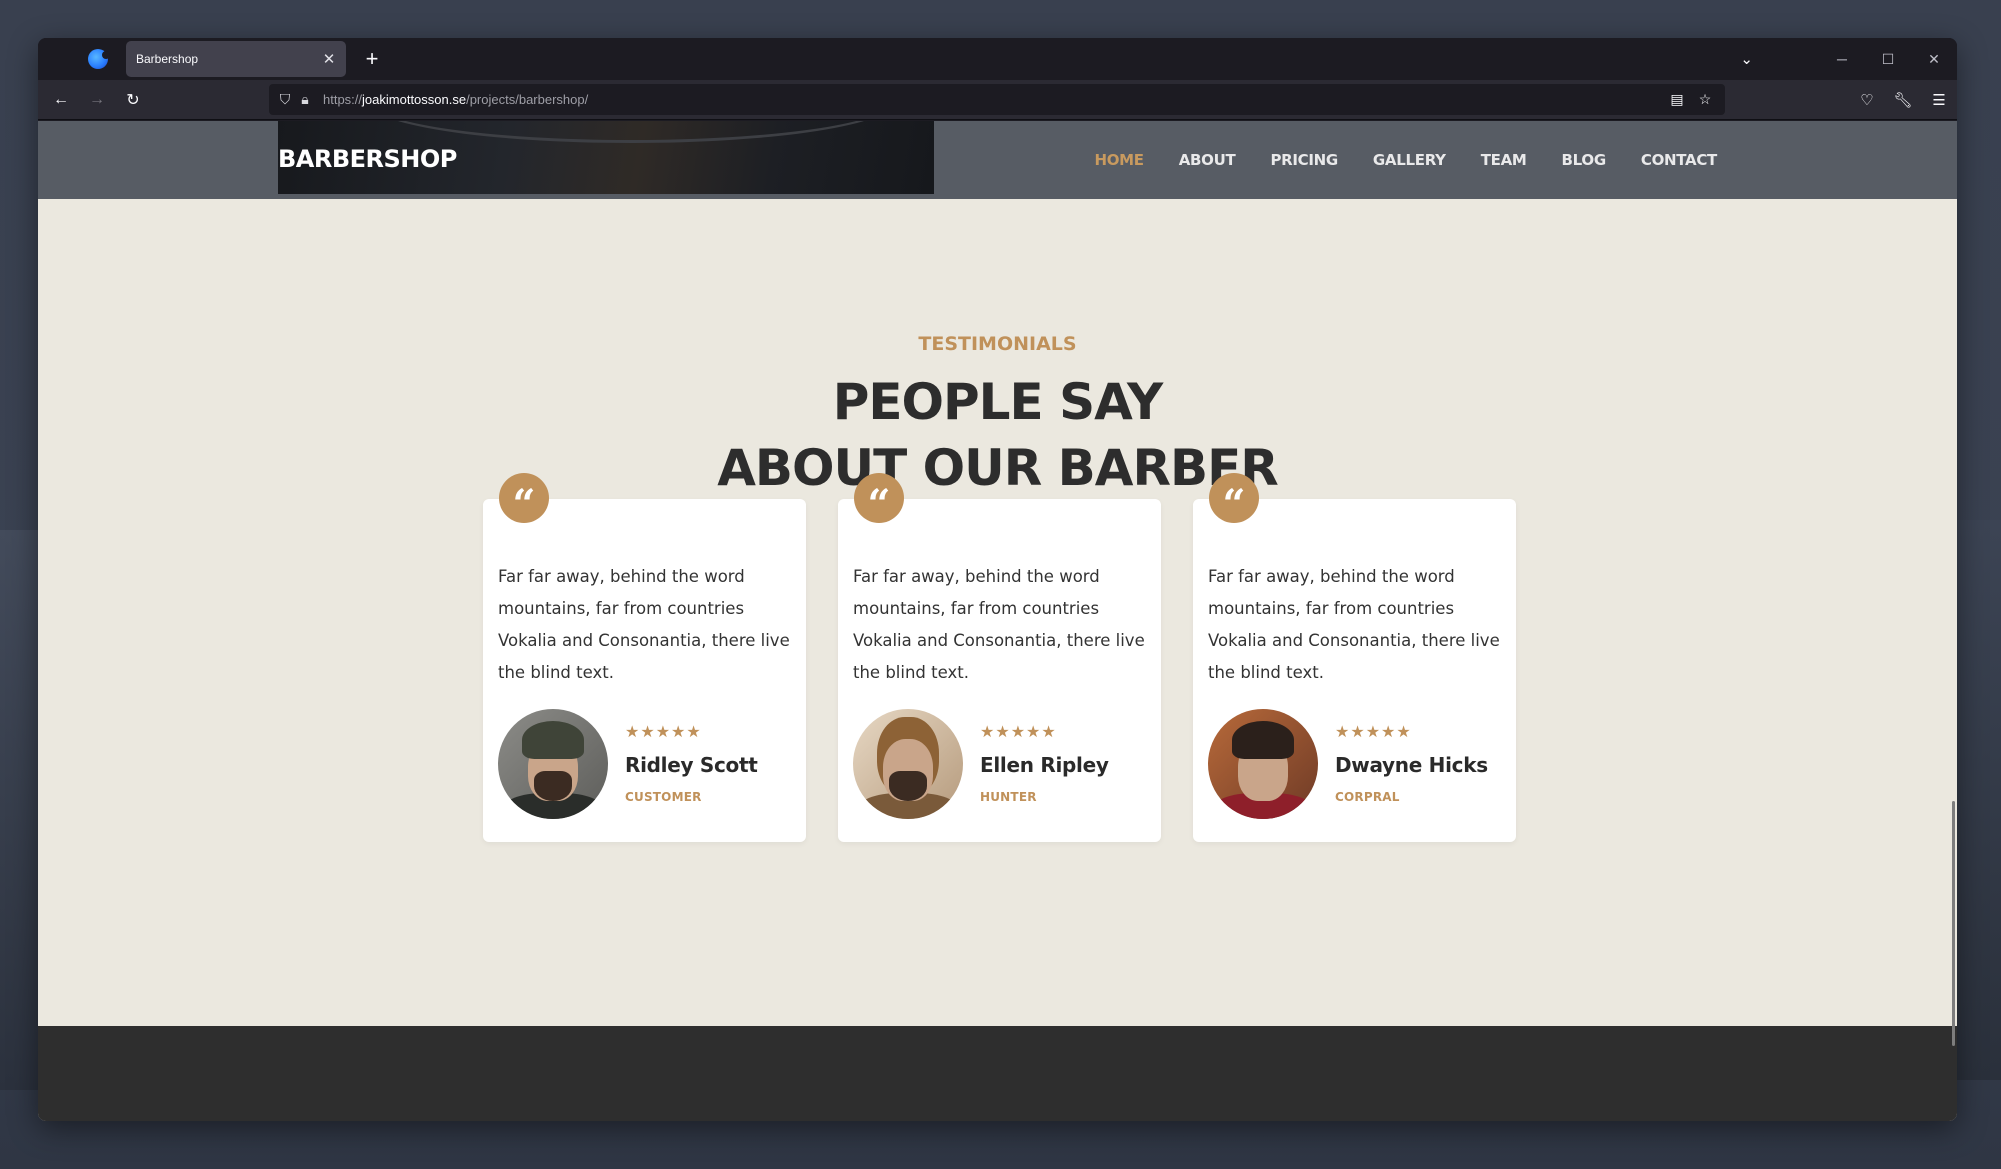 The image size is (2001, 1169). I want to click on nav-home: HOME, so click(1119, 160).